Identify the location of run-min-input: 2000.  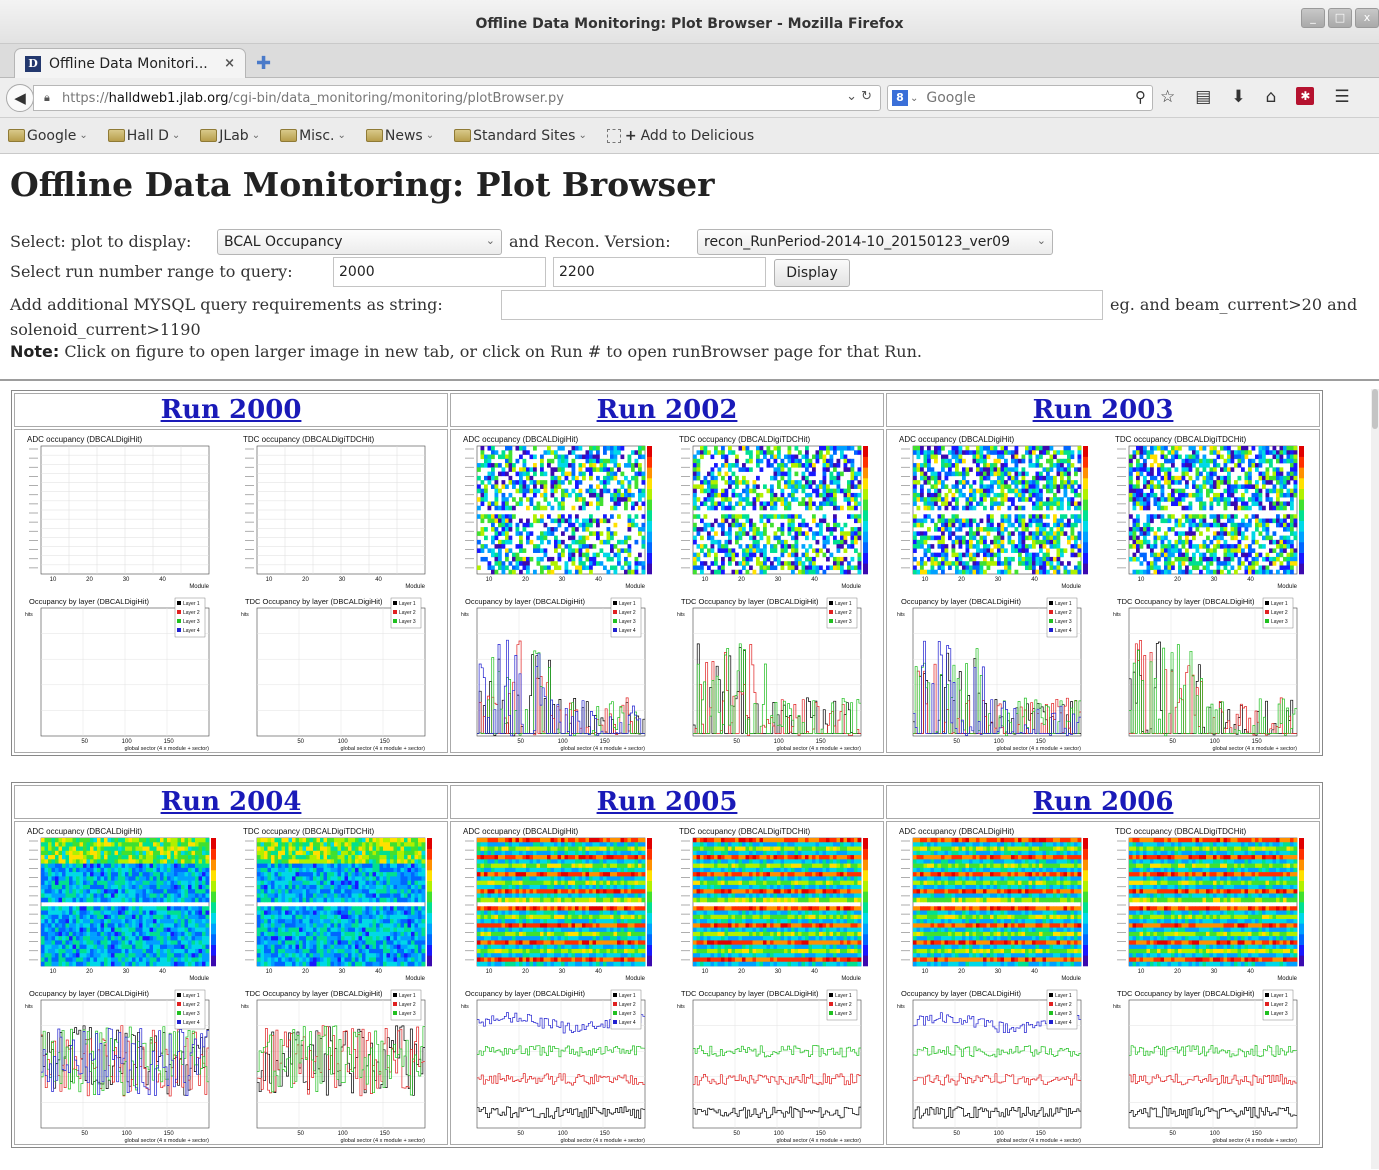
(439, 272).